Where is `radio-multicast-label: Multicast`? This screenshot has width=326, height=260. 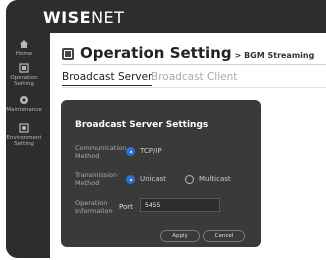
radio-multicast-label: Multicast is located at coordinates (215, 179).